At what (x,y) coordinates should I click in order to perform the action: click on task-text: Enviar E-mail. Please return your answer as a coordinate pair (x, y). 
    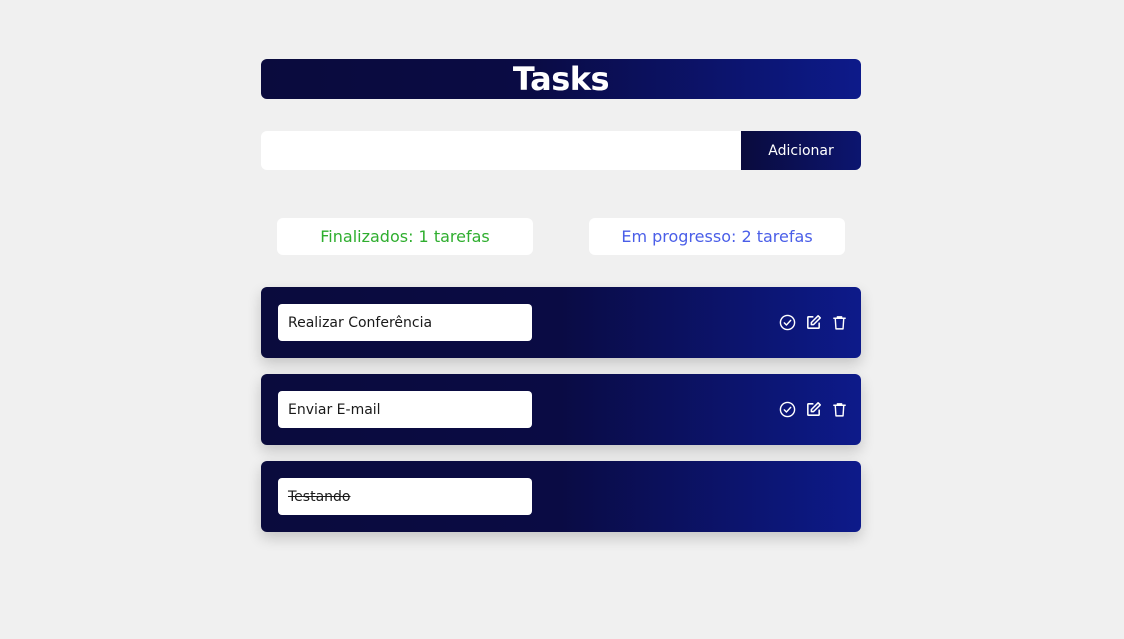
    Looking at the image, I should click on (405, 409).